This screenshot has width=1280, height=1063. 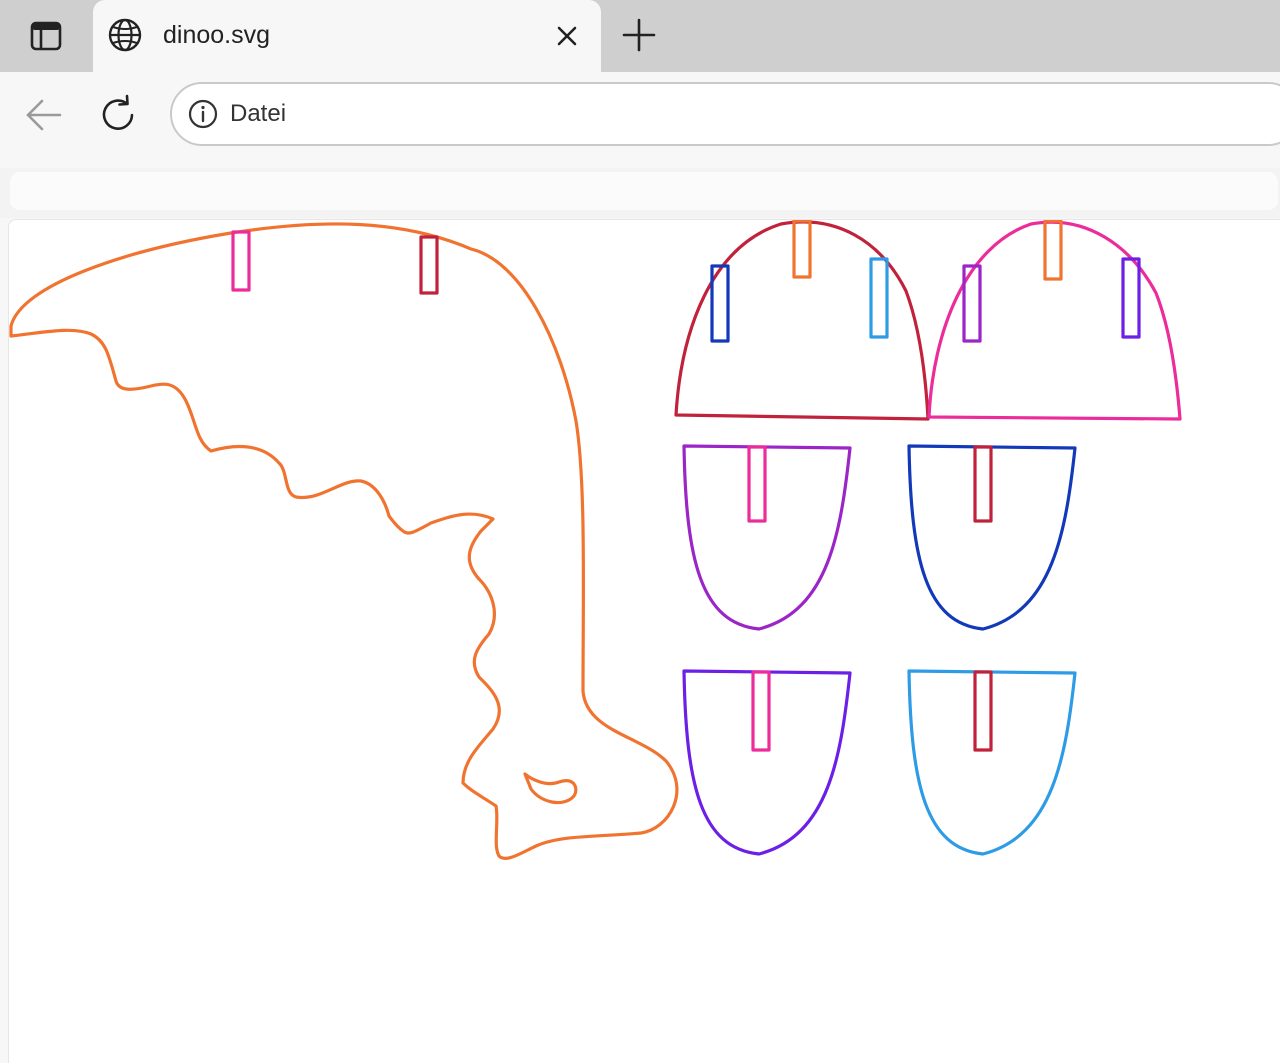 I want to click on sidebar-toggle-button, so click(x=46, y=36).